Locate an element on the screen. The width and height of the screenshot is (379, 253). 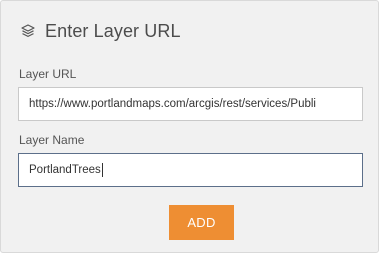
panel-title: Enter Layer URL is located at coordinates (113, 30).